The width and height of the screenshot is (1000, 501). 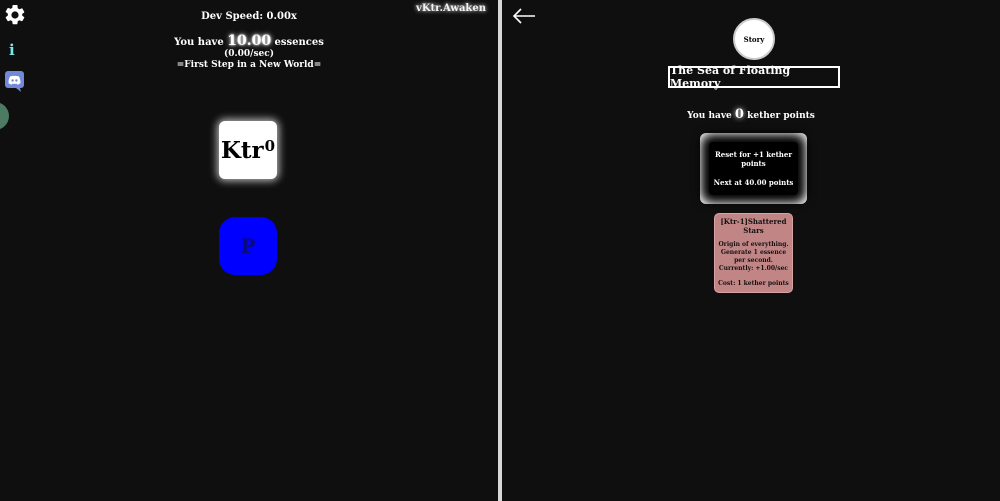 I want to click on kether-counter: You have 0 kether points, so click(x=751, y=114).